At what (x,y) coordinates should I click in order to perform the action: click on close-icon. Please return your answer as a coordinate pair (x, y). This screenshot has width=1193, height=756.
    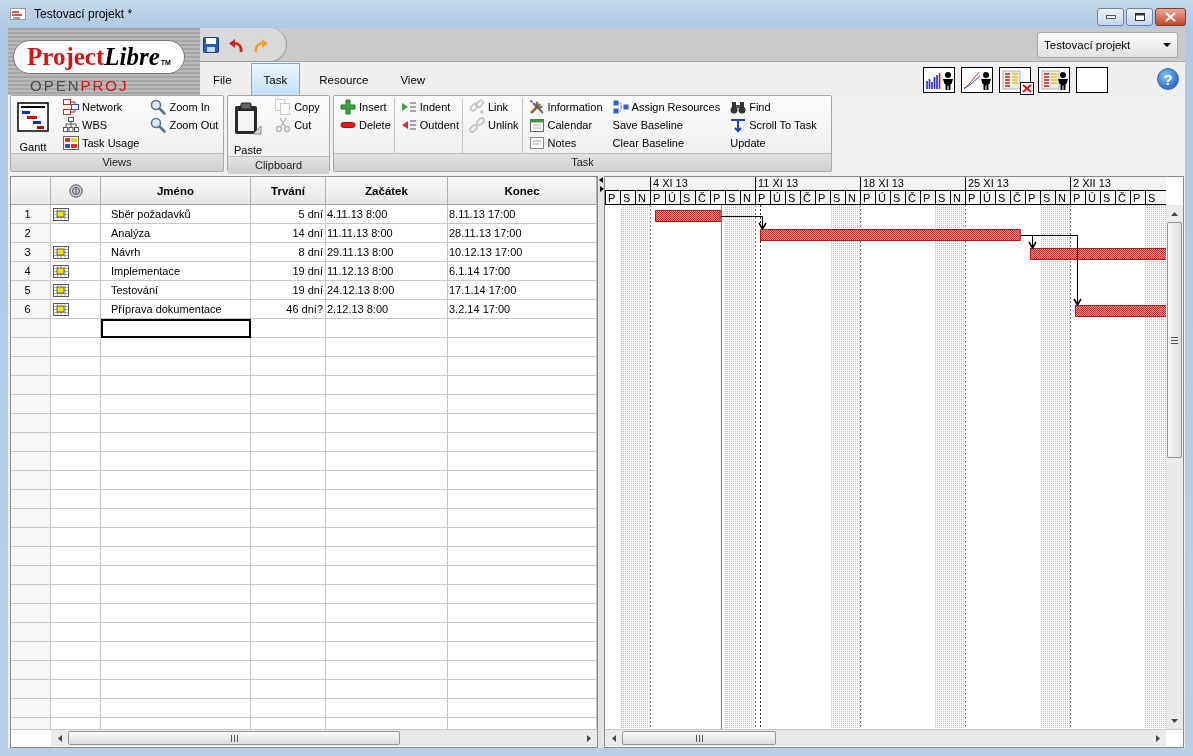
    Looking at the image, I should click on (1170, 17).